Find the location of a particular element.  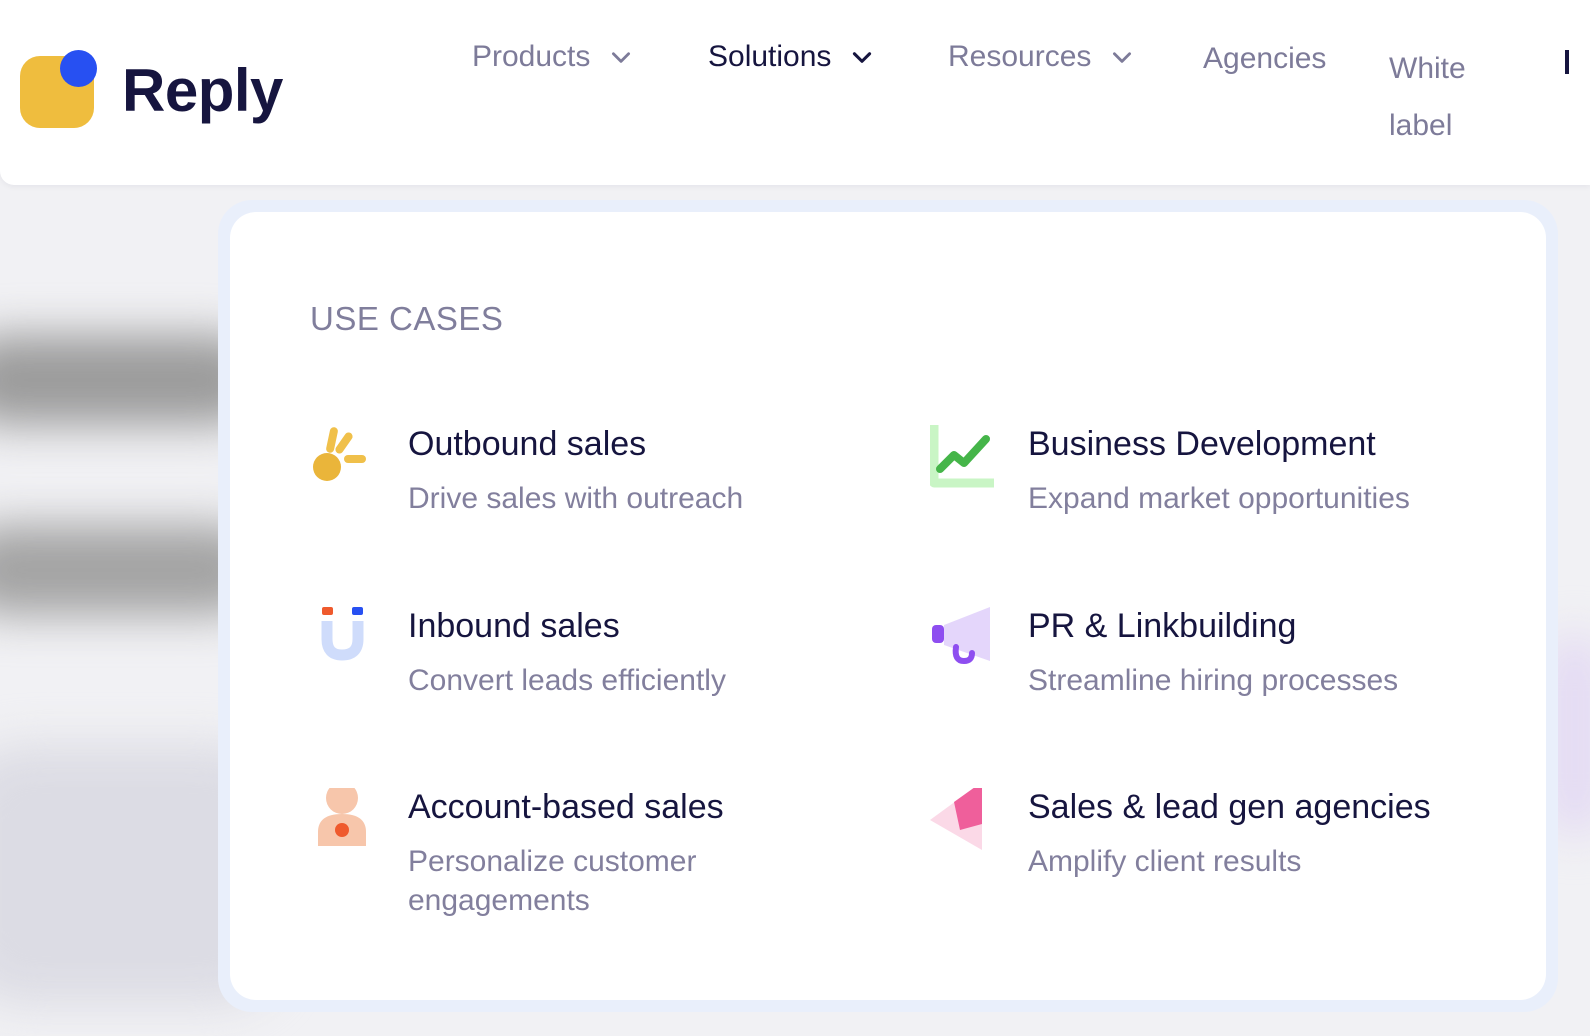

use-case-inbound-sales: Inbound sales Convert leads efficiently is located at coordinates (570, 662).